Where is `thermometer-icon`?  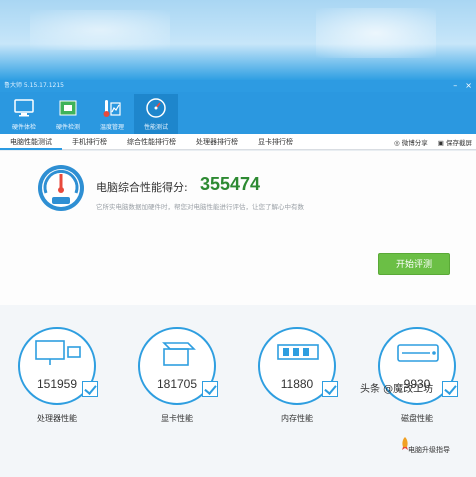 thermometer-icon is located at coordinates (112, 108).